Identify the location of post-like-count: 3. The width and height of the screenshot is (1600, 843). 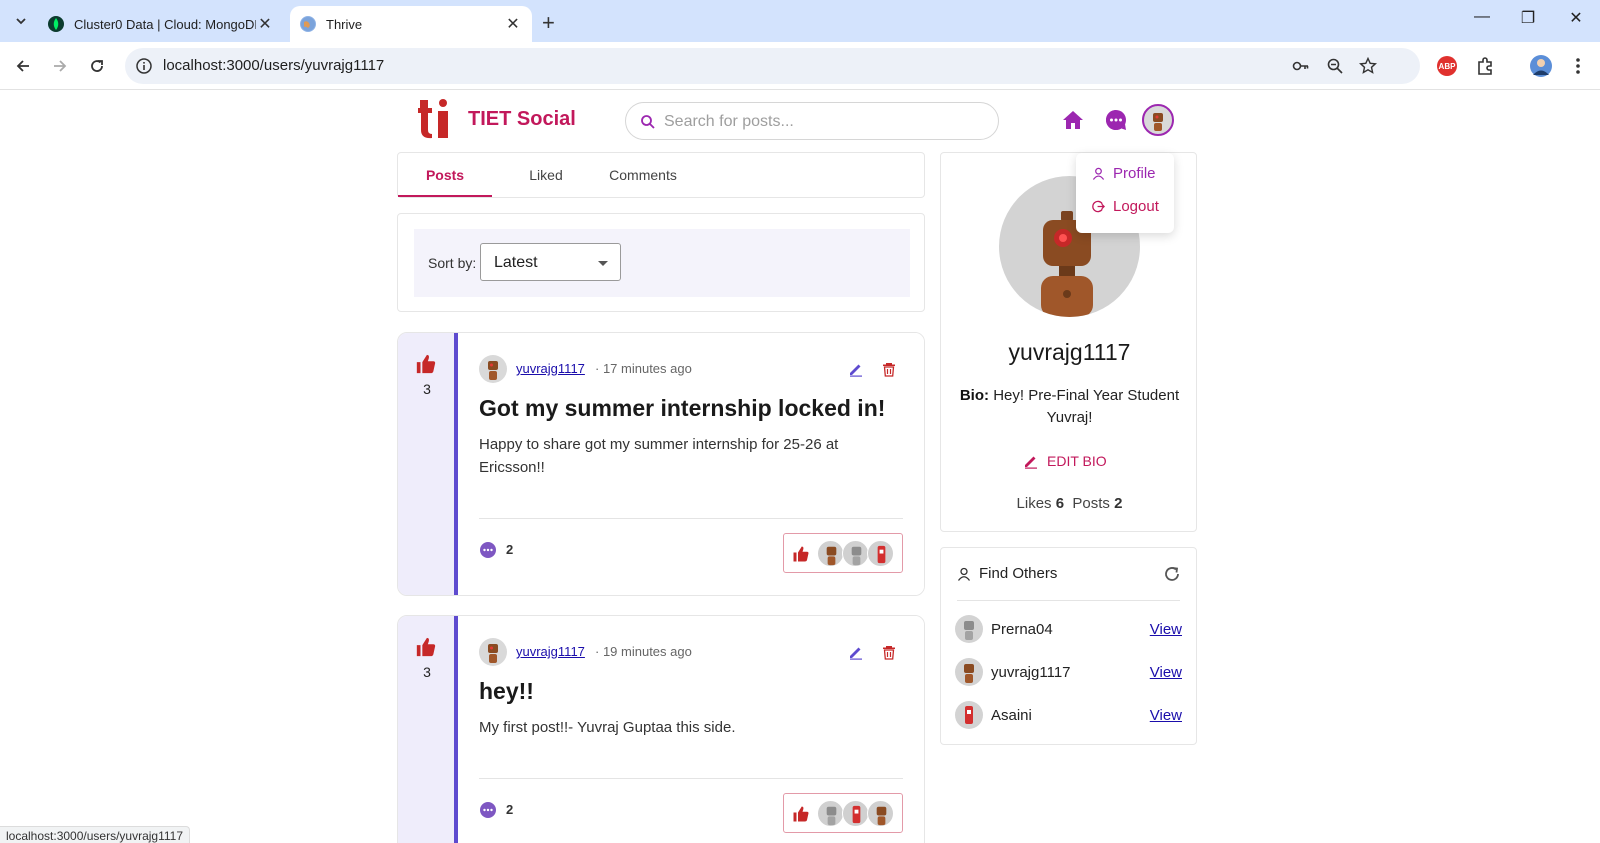
(427, 389).